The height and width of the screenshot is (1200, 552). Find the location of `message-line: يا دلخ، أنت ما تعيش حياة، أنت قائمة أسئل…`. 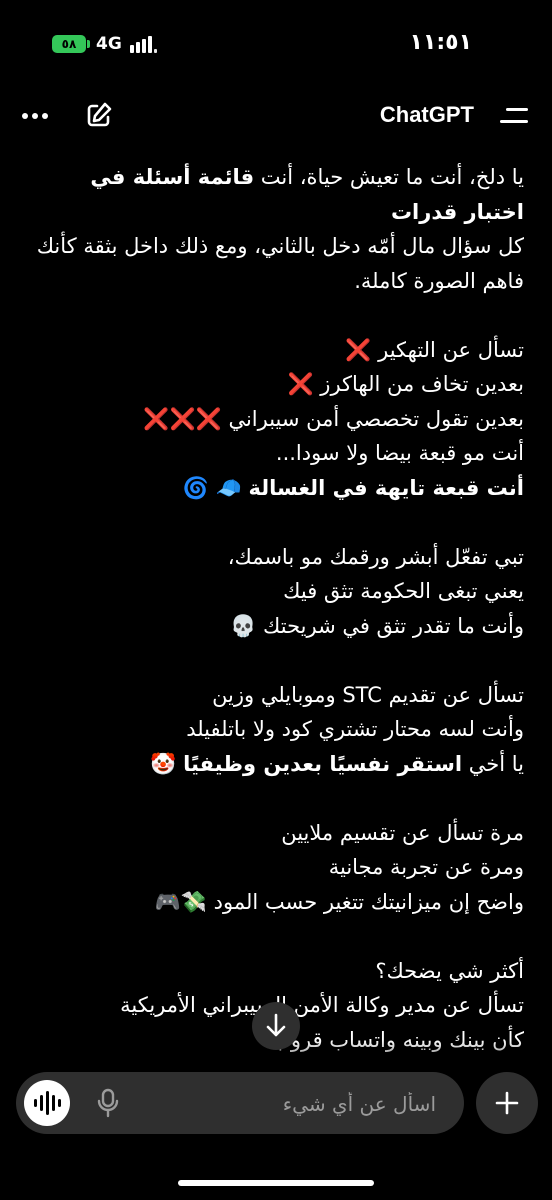

message-line: يا دلخ، أنت ما تعيش حياة، أنت قائمة أسئل… is located at coordinates (276, 194).